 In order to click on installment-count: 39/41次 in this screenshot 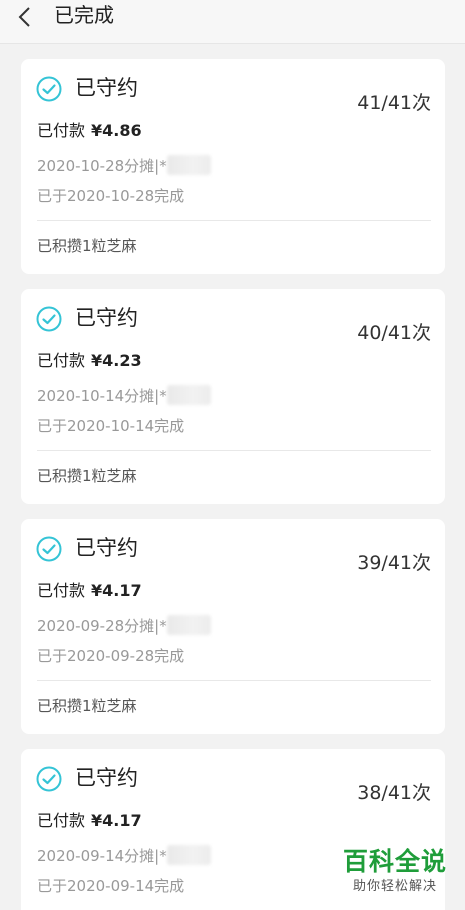, I will do `click(394, 563)`.